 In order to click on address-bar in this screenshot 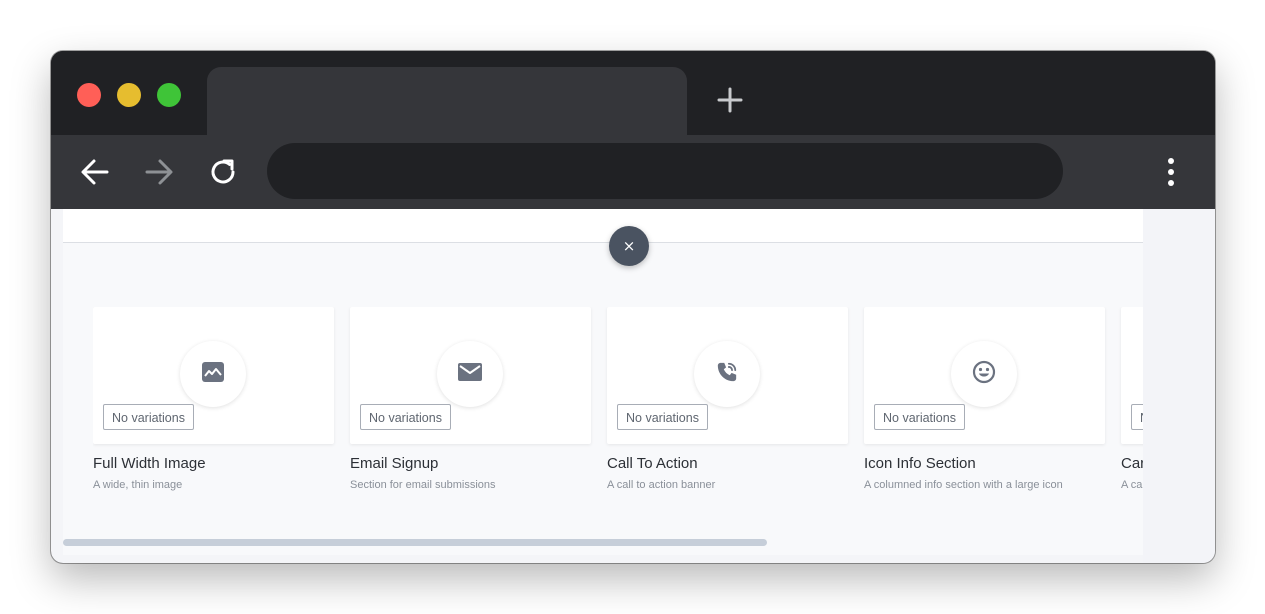, I will do `click(665, 171)`.